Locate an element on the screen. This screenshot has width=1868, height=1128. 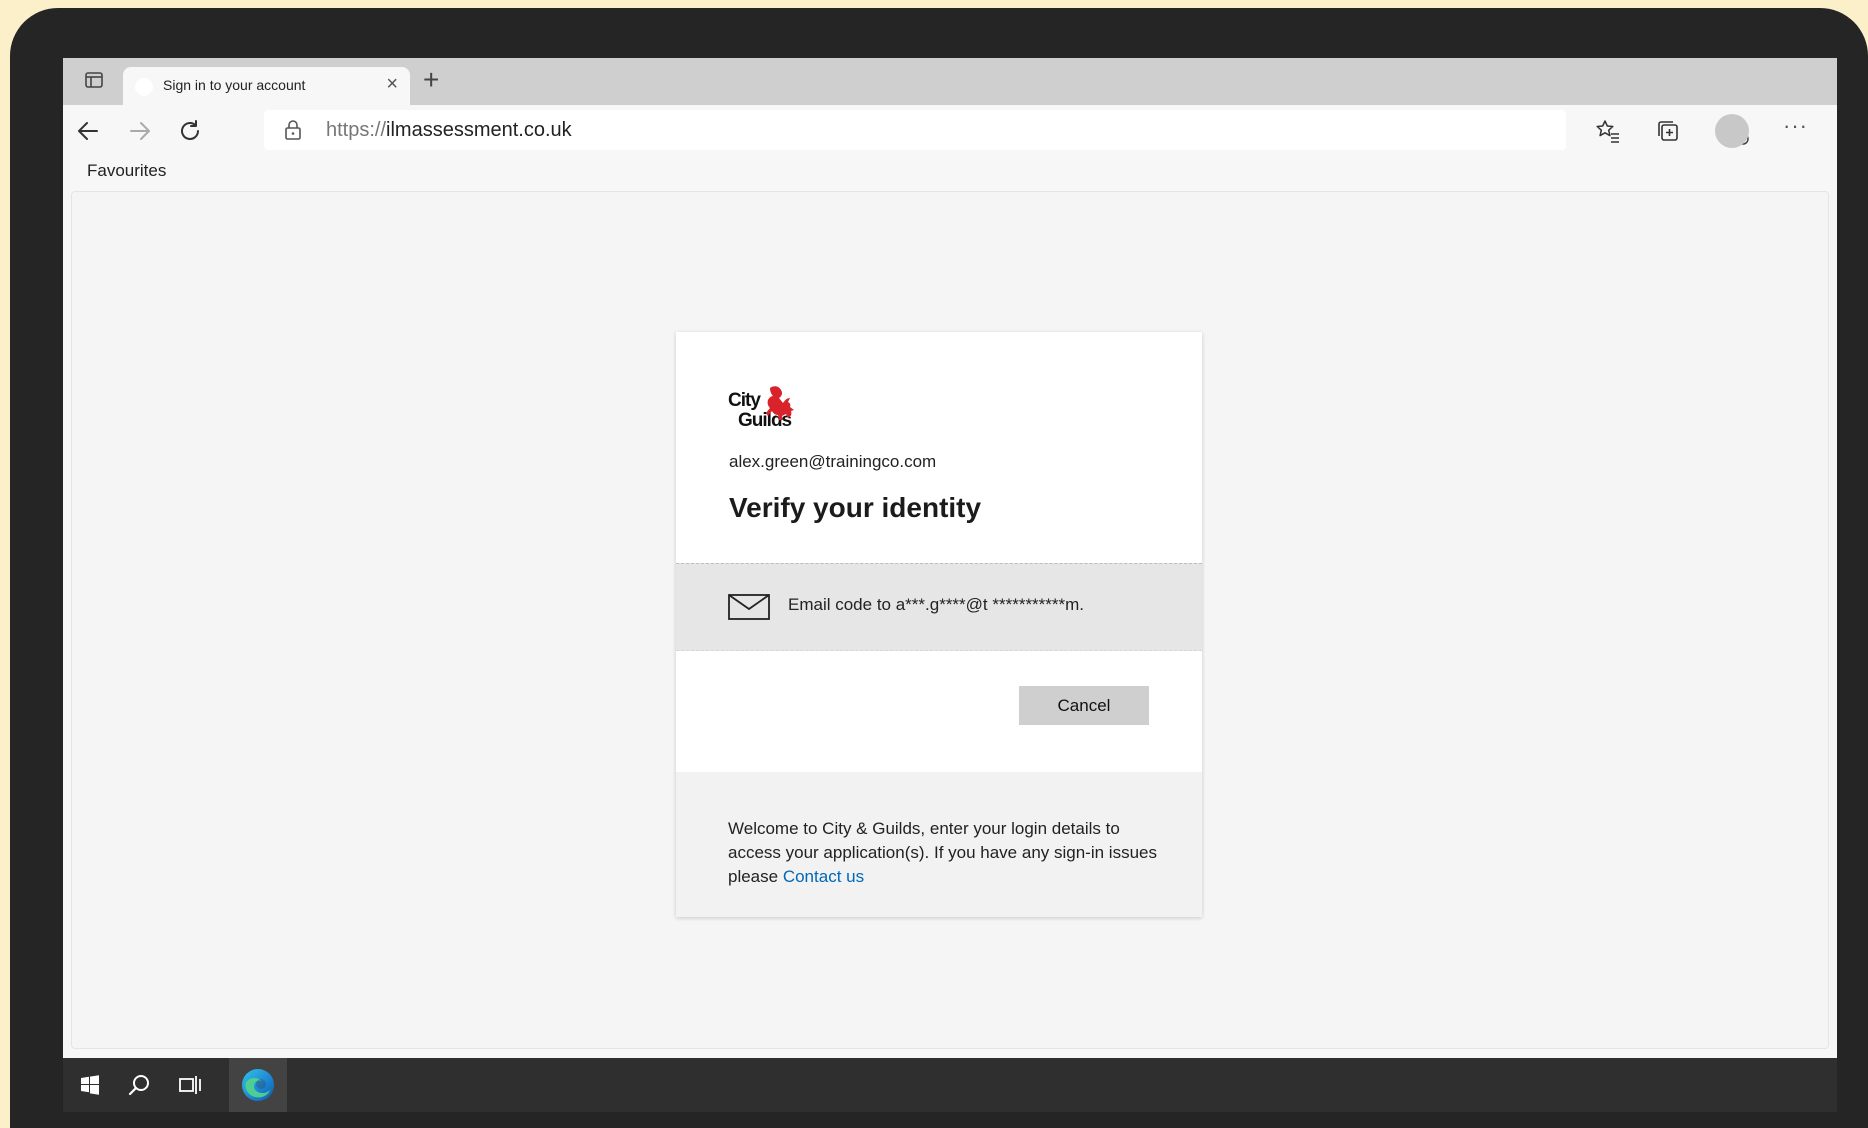
page-title: Verify your identity is located at coordinates (855, 507).